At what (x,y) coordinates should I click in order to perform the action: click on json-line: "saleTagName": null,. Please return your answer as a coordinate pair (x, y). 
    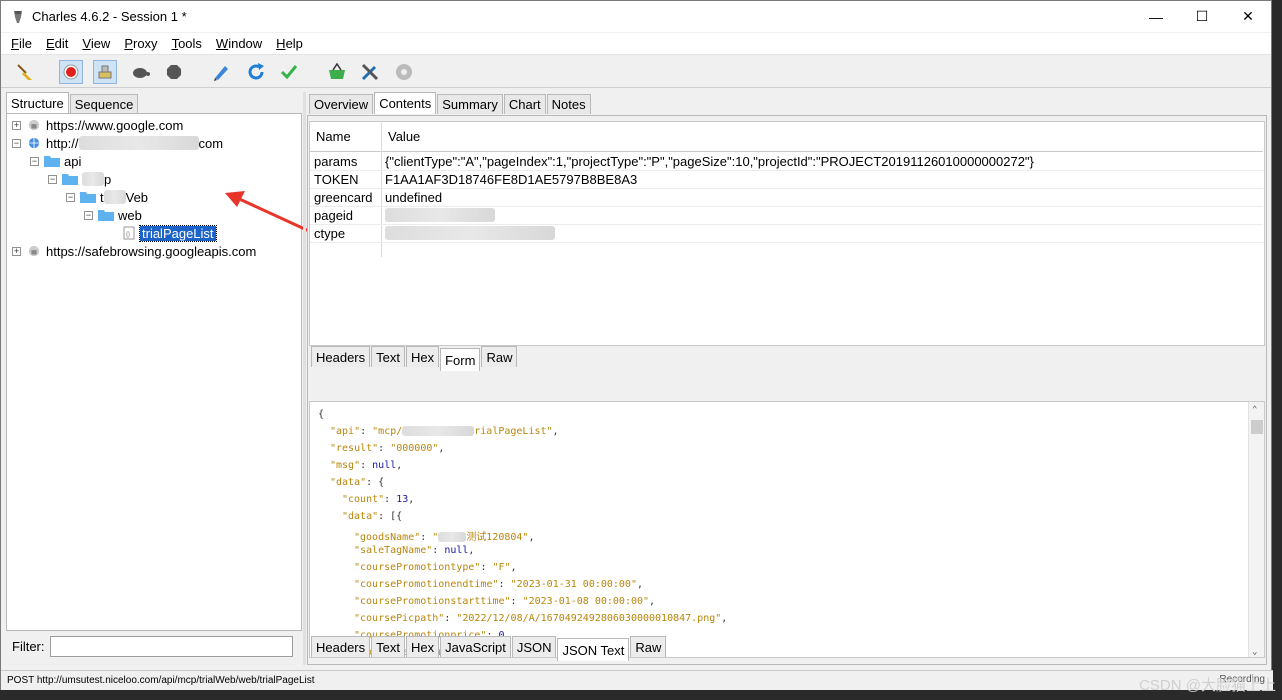
    Looking at the image, I should click on (414, 550).